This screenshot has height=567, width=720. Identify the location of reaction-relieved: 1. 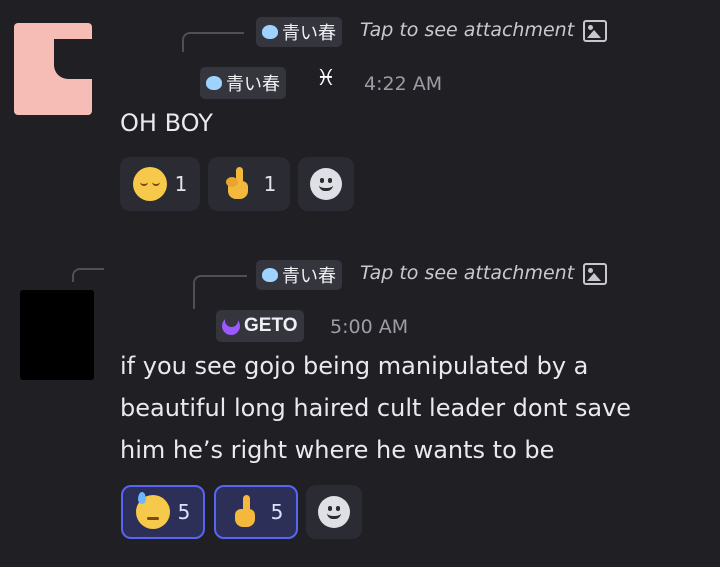
(160, 184).